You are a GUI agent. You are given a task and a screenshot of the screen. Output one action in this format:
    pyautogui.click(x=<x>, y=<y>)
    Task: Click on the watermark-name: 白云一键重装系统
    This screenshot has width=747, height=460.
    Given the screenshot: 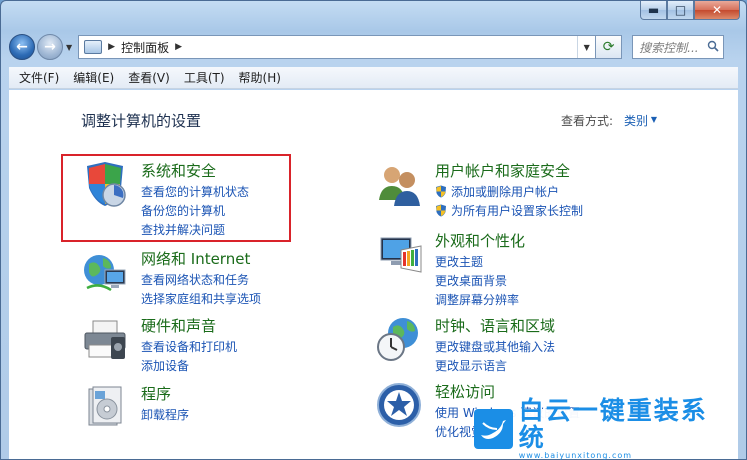 What is the action you would take?
    pyautogui.click(x=613, y=424)
    